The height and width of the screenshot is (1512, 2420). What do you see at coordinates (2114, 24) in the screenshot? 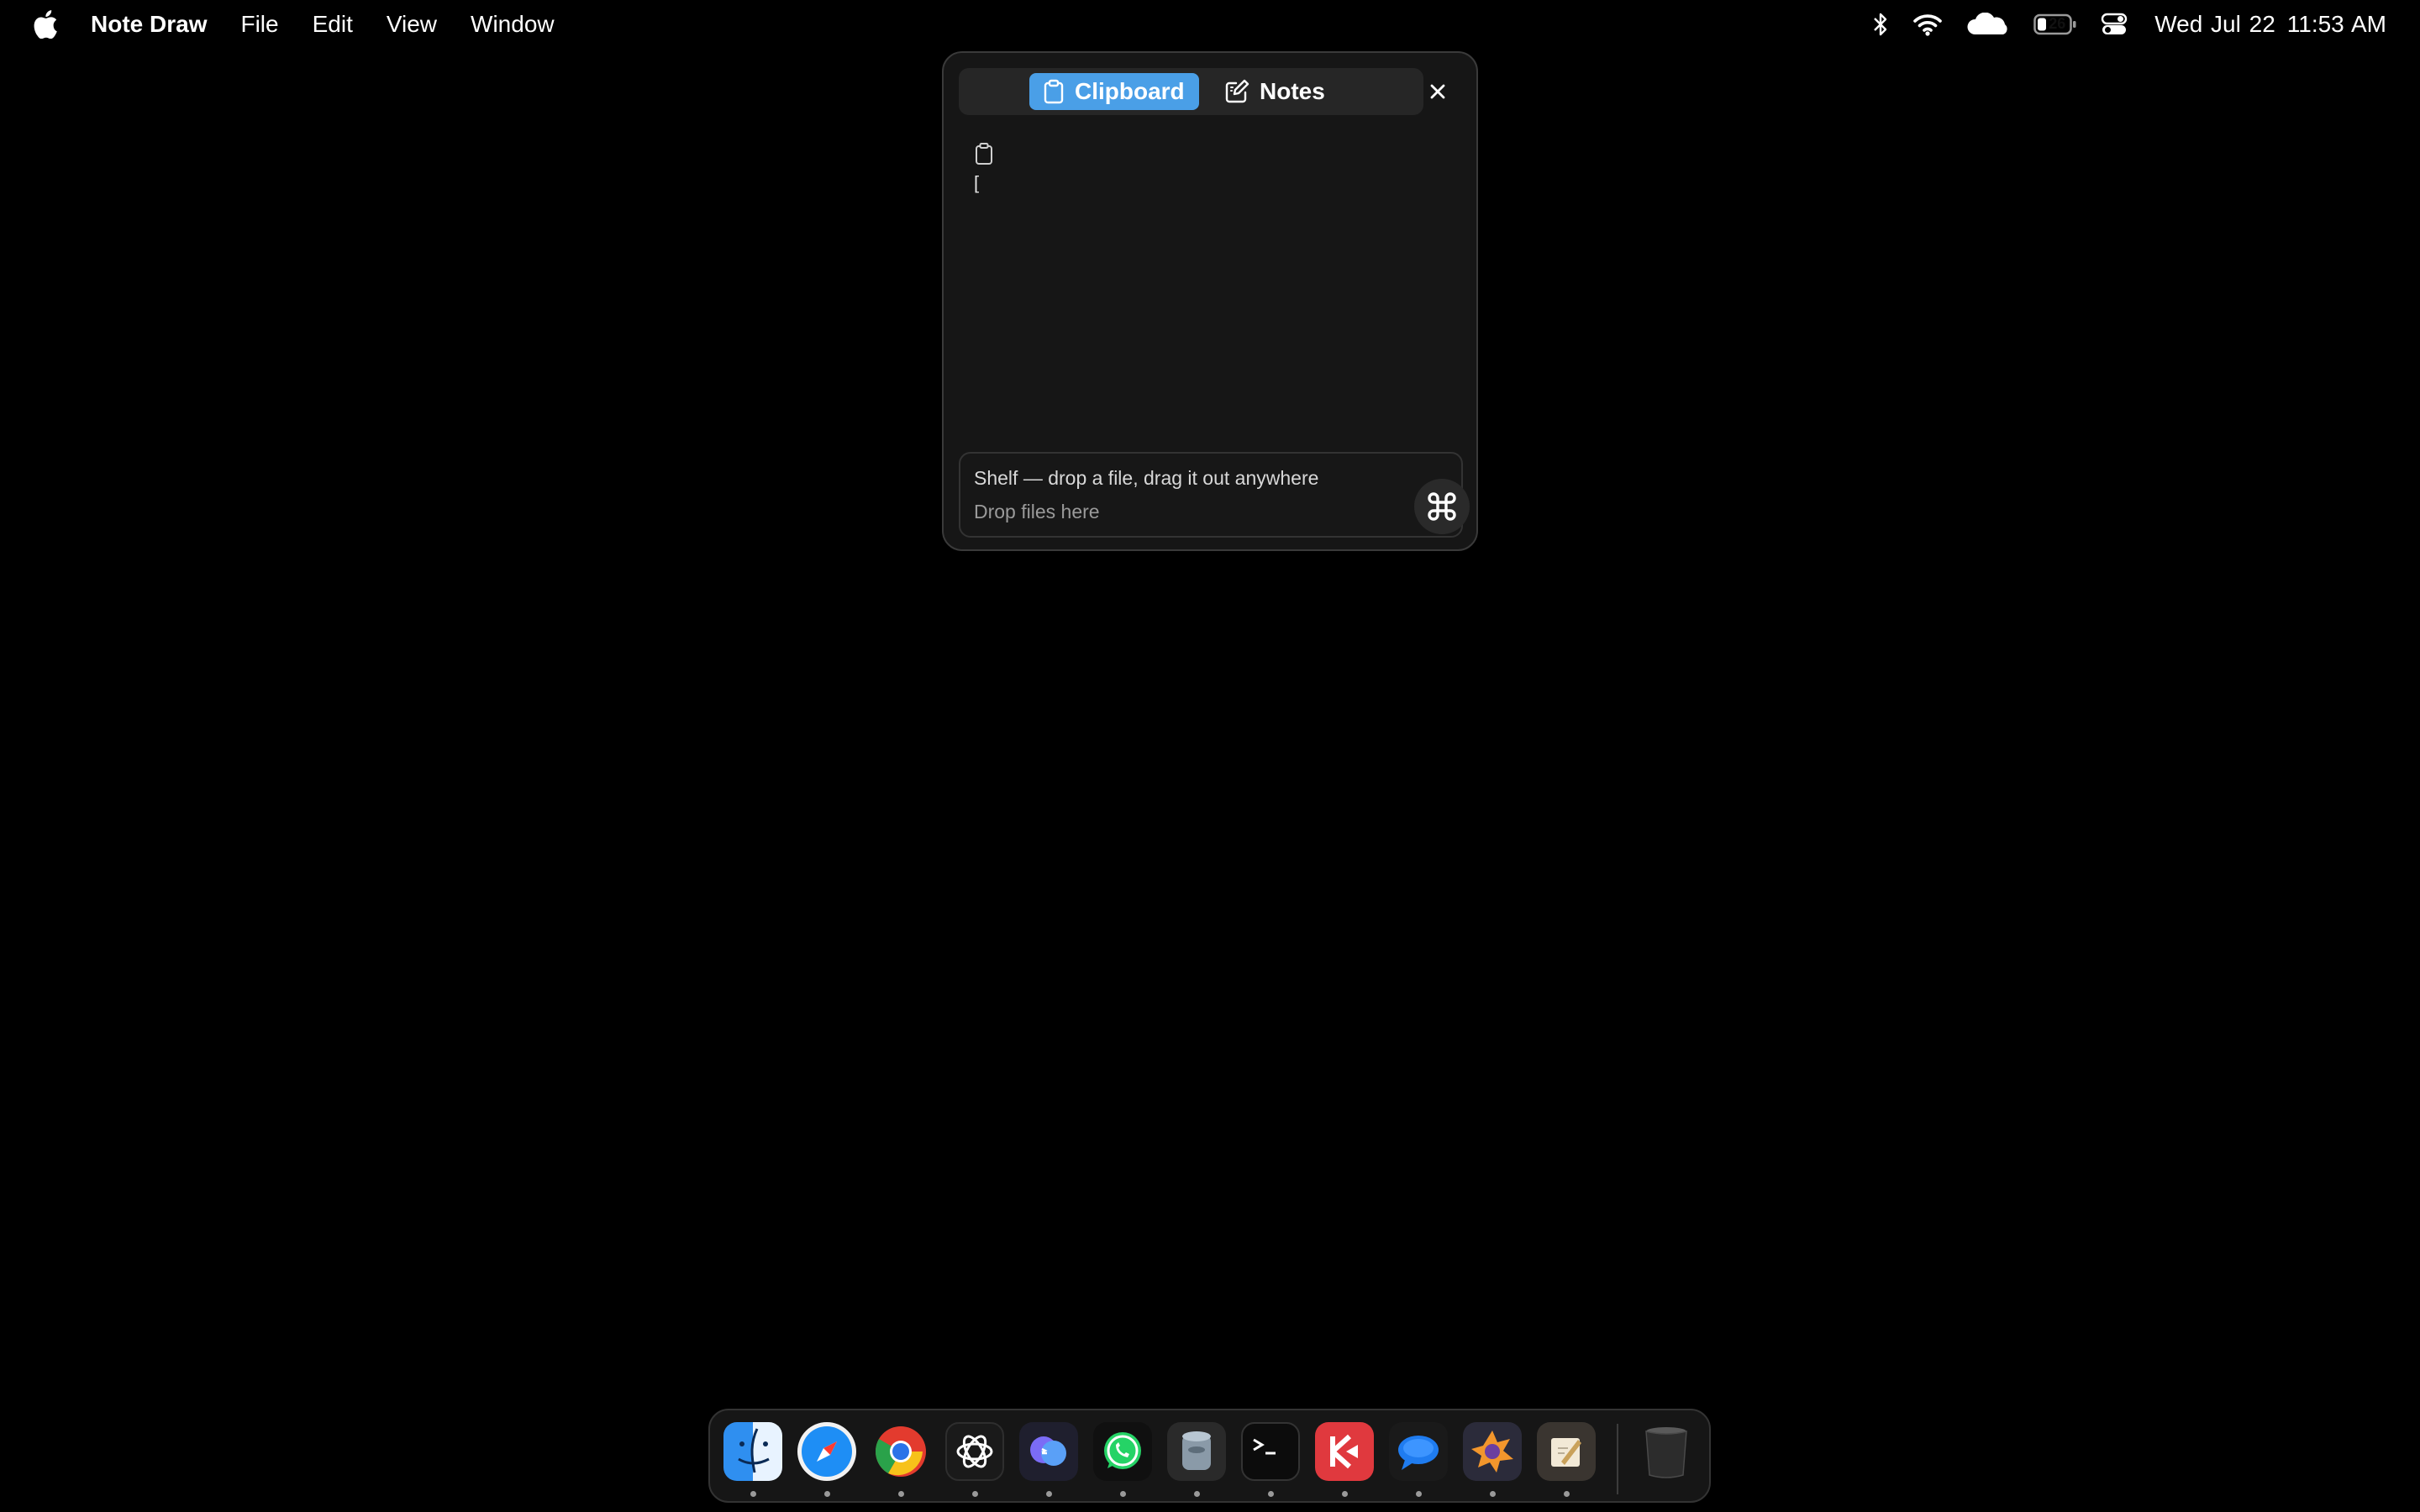
I see `control-center-icon` at bounding box center [2114, 24].